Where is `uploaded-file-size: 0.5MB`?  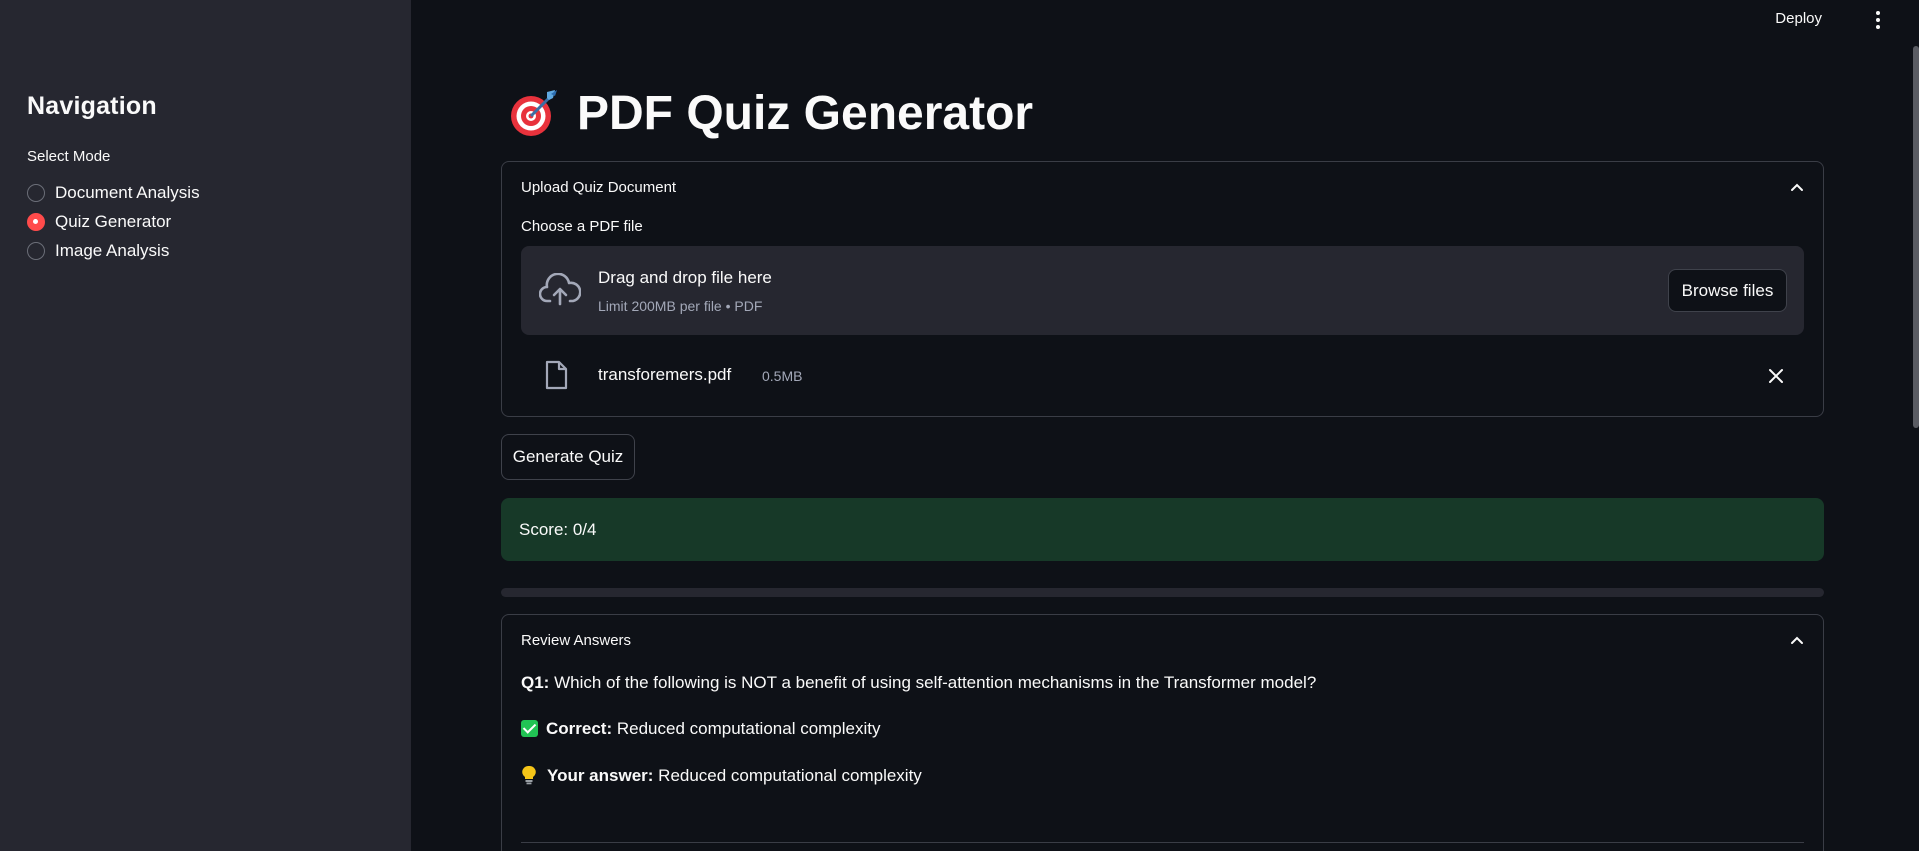
uploaded-file-size: 0.5MB is located at coordinates (782, 376).